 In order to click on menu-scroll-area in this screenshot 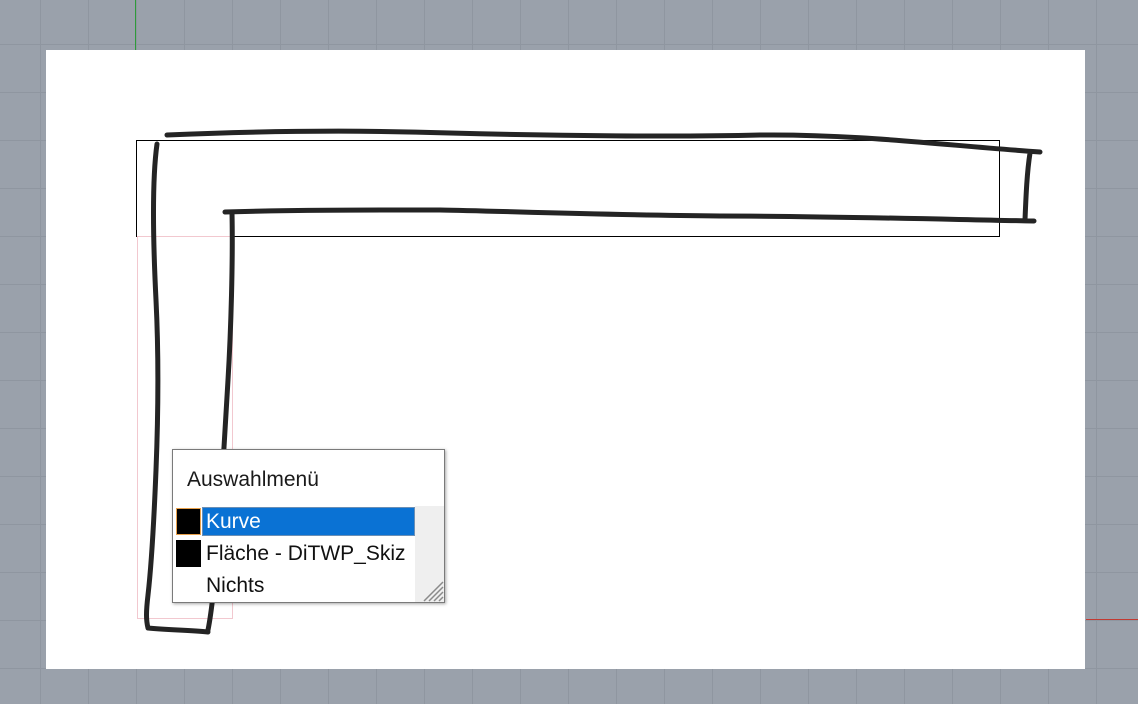, I will do `click(429, 554)`.